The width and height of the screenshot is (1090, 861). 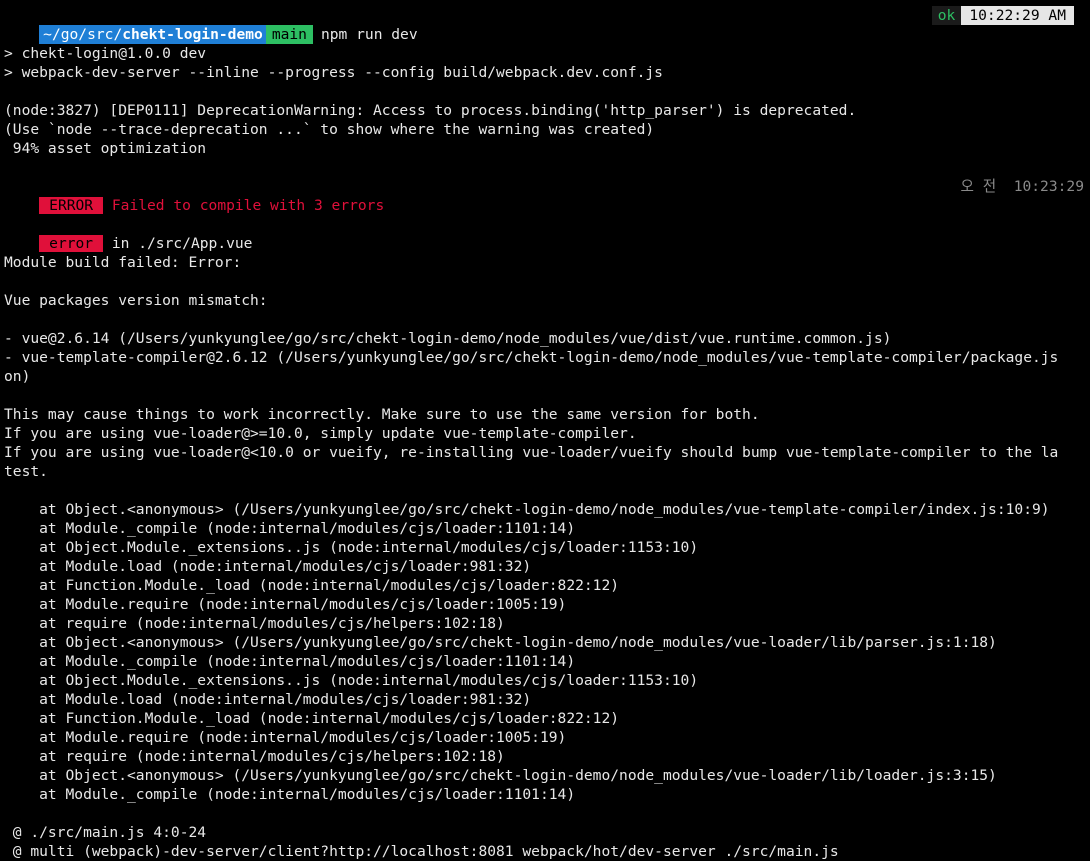 I want to click on right-prompt-status: ok 10:22:29 AM, so click(x=1002, y=15).